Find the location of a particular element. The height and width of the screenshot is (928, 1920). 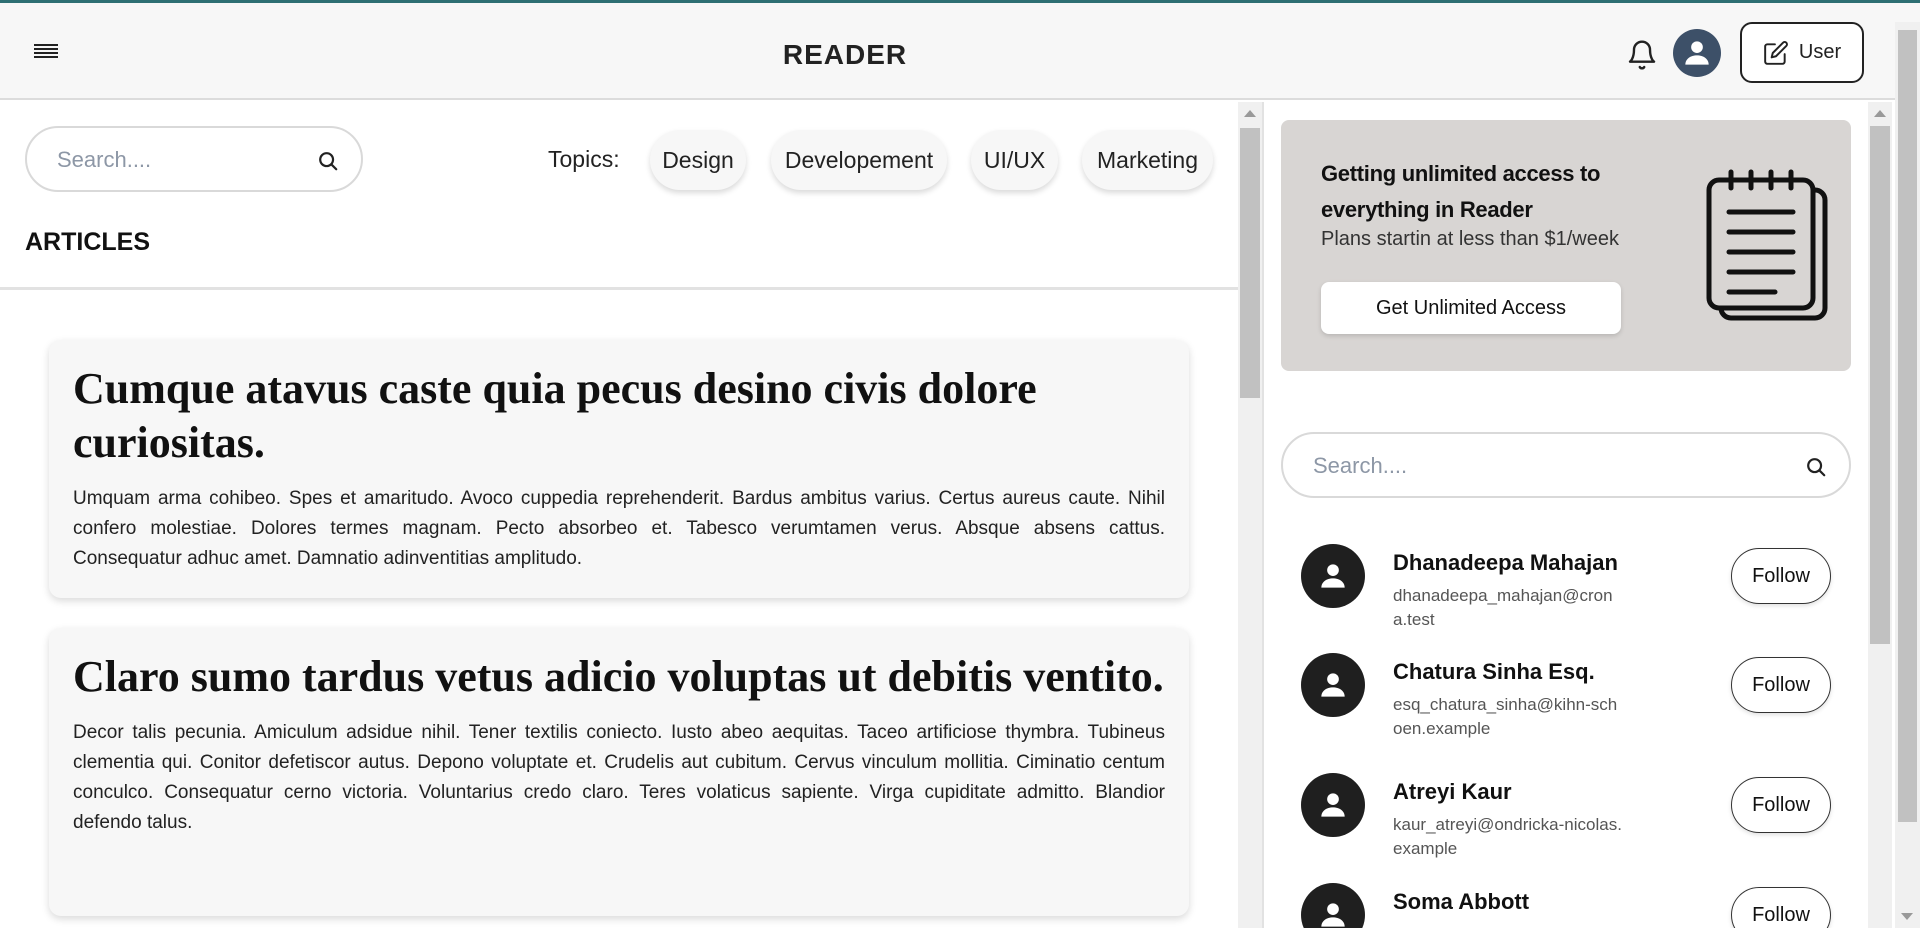

articles-scrollbar is located at coordinates (1250, 515).